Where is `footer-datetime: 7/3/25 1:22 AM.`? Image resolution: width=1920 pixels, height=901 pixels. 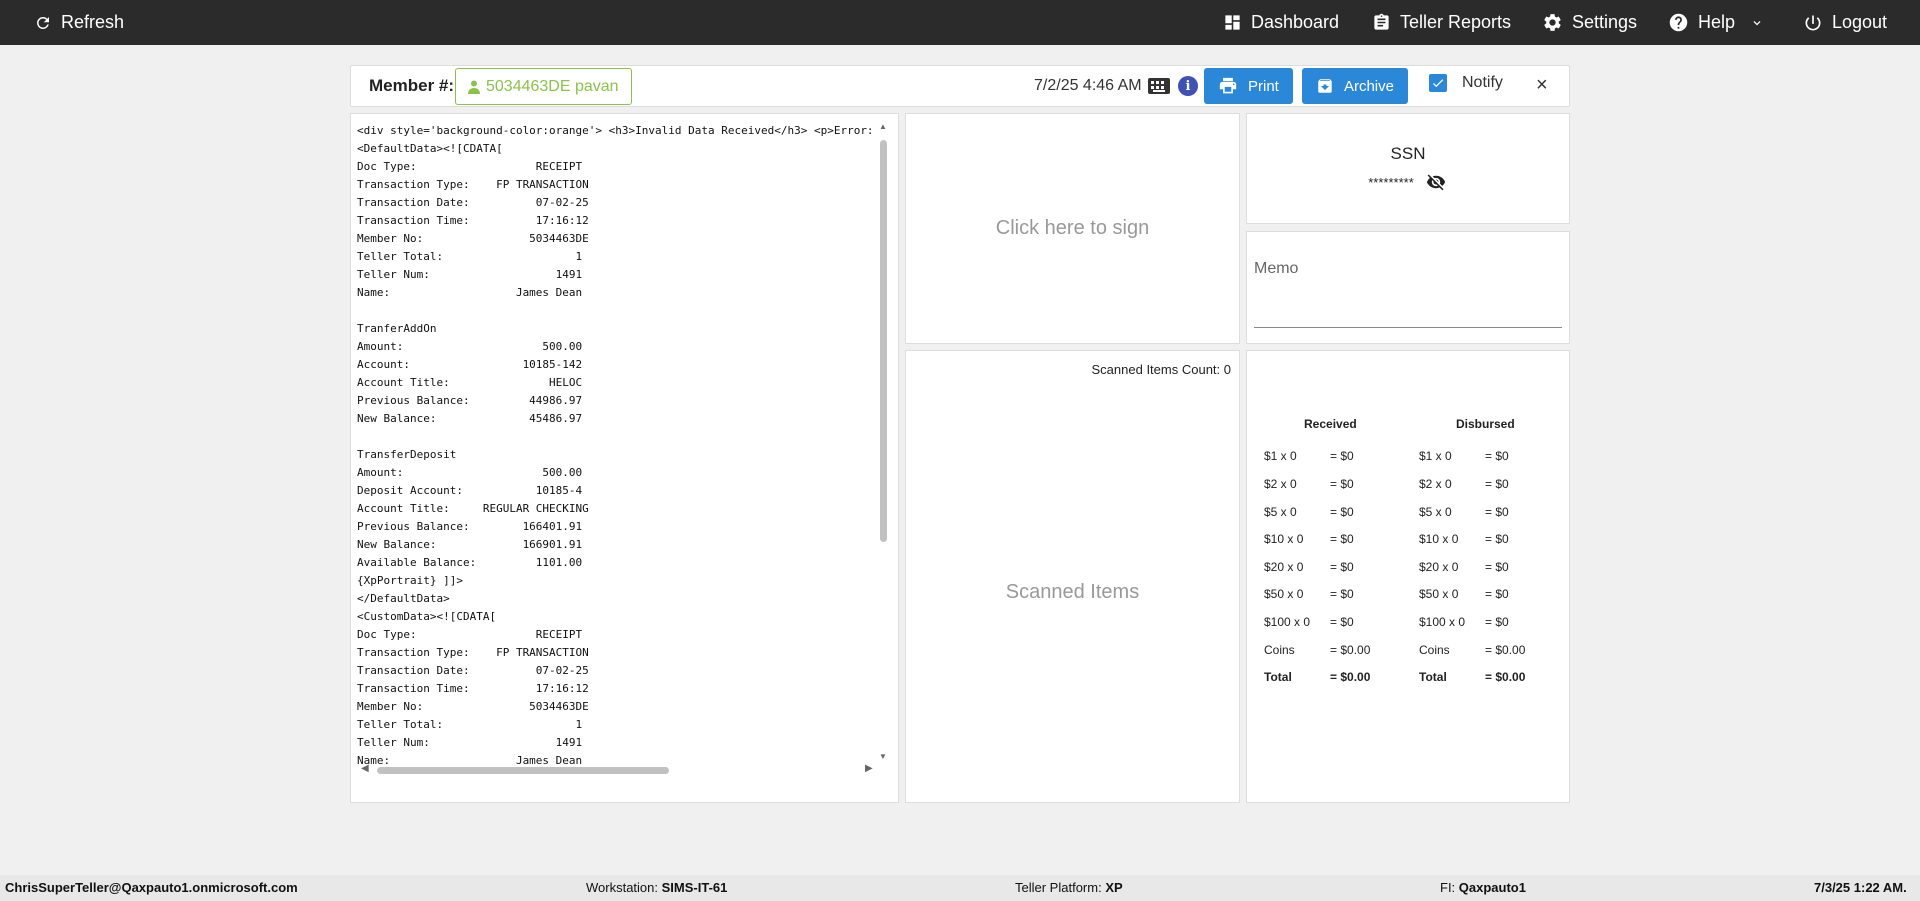
footer-datetime: 7/3/25 1:22 AM. is located at coordinates (1860, 887).